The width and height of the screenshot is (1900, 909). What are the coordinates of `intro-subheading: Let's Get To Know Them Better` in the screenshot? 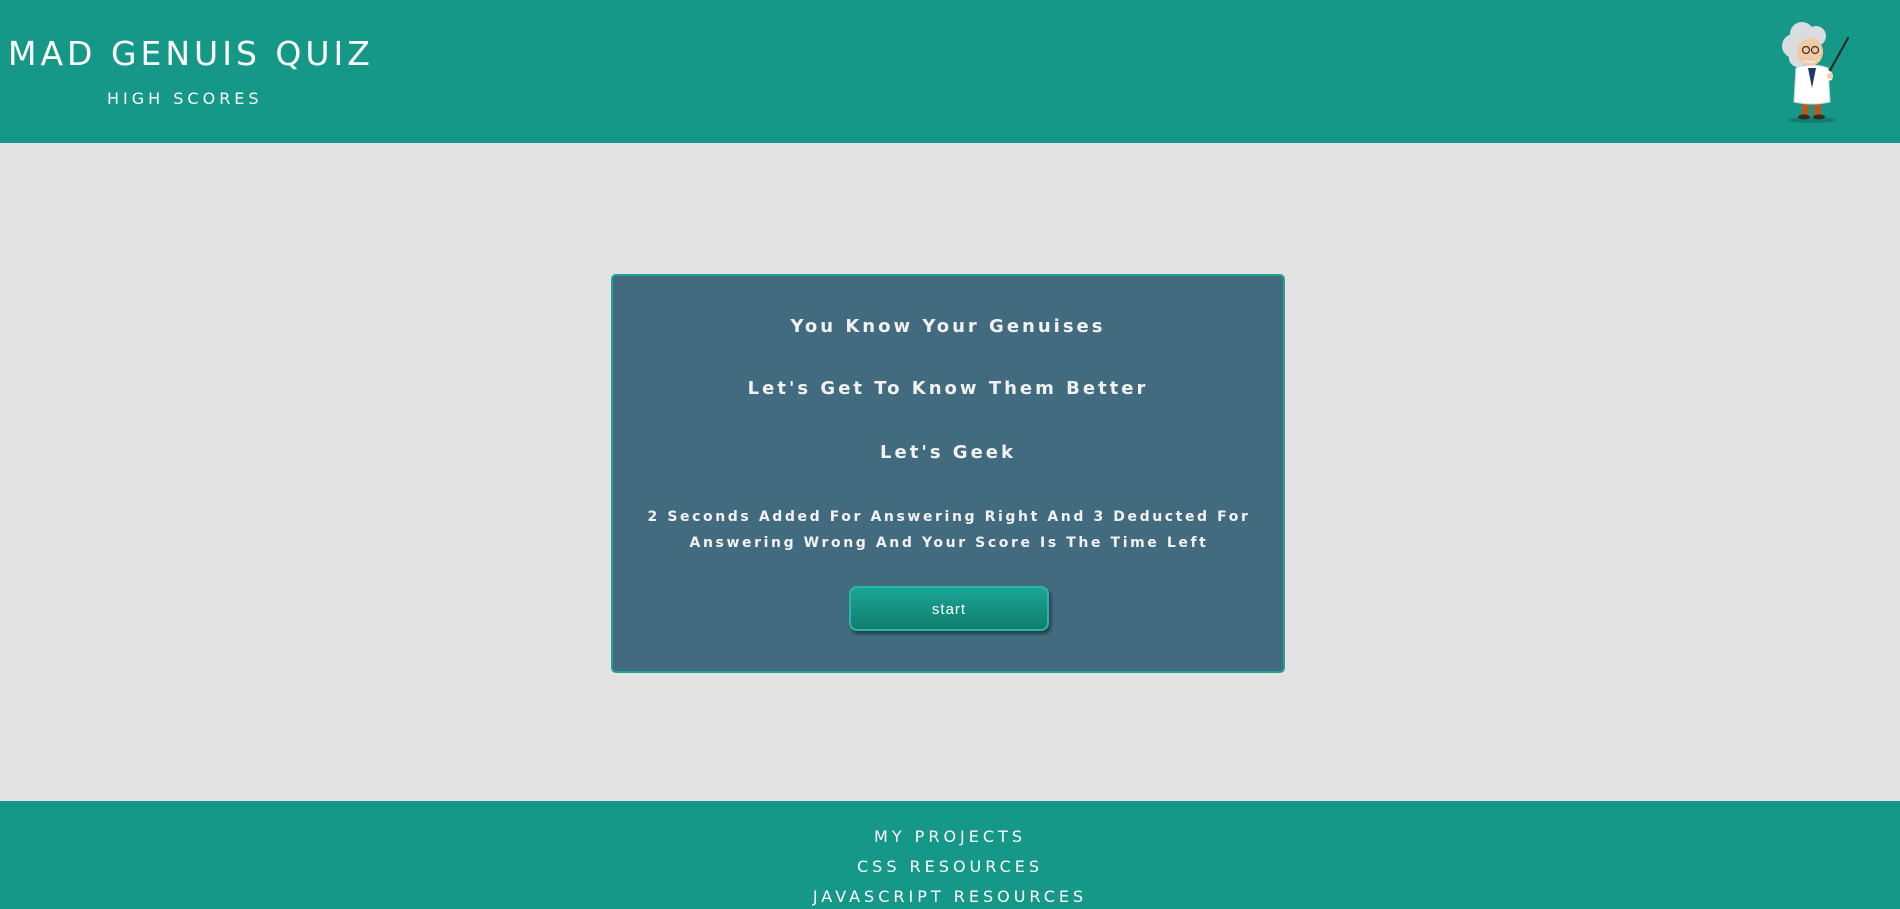 It's located at (948, 388).